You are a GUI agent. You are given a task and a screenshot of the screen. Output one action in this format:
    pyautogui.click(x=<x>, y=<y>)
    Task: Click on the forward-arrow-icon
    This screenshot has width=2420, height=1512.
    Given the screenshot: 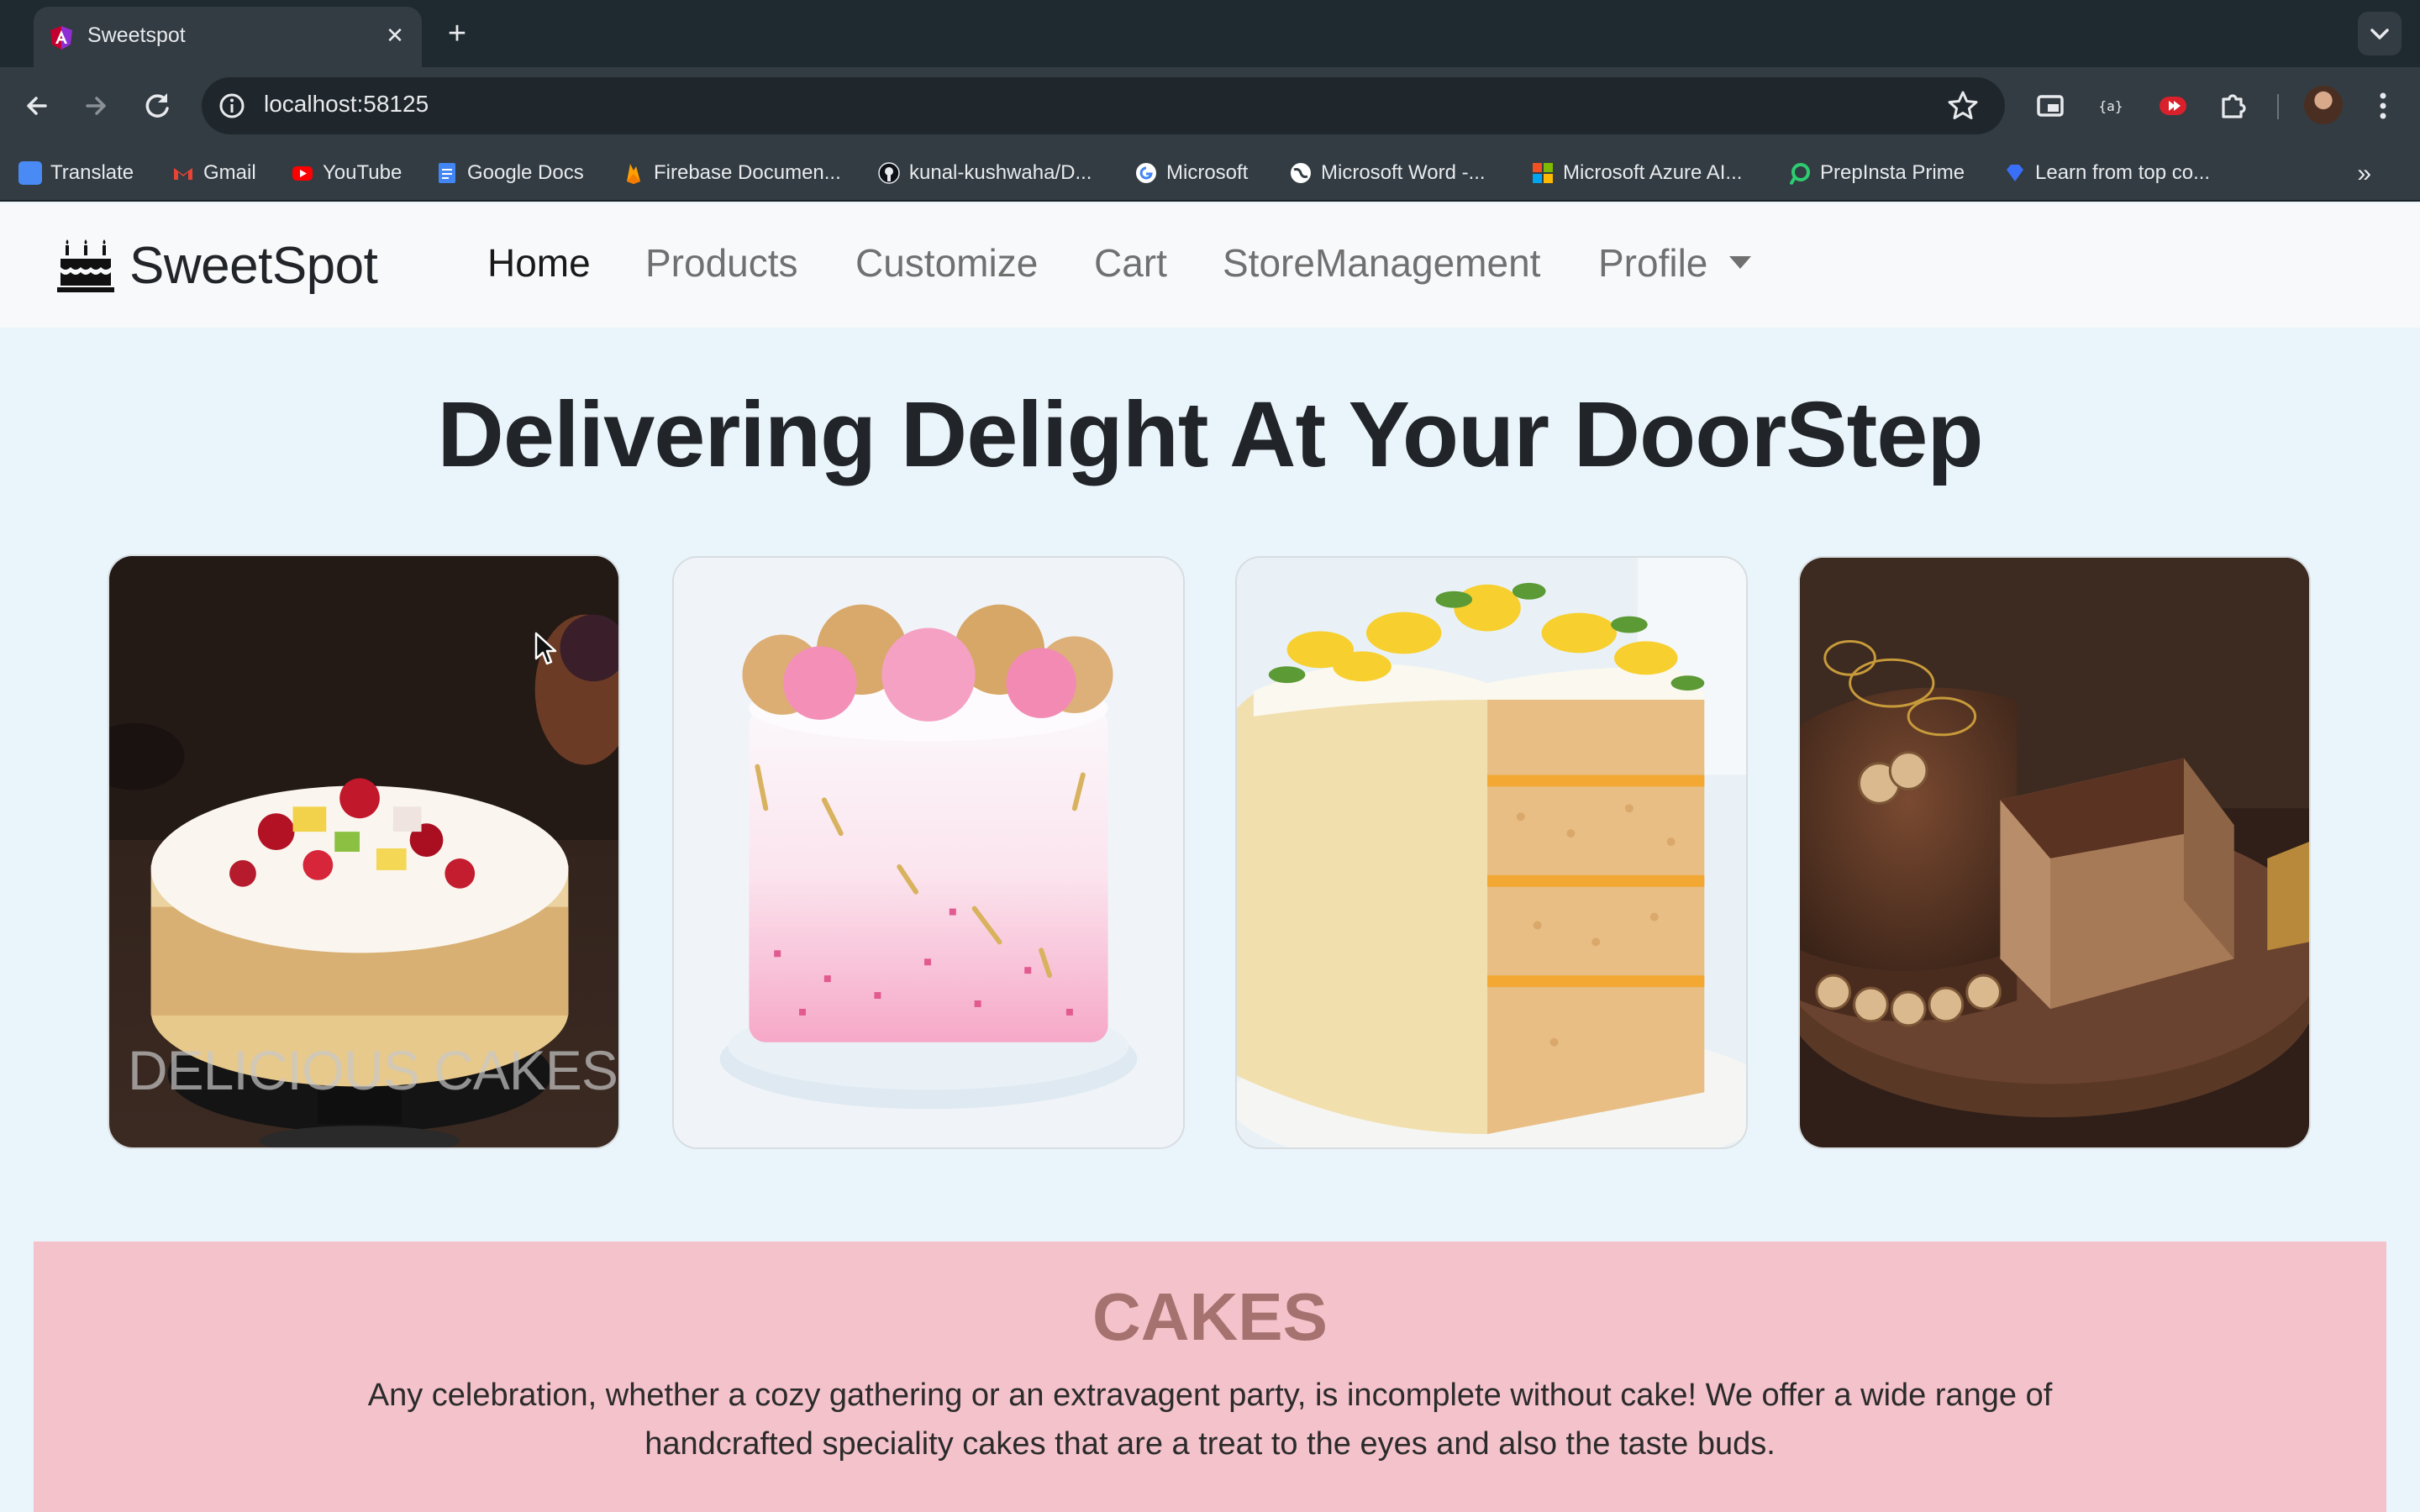 What is the action you would take?
    pyautogui.click(x=96, y=106)
    